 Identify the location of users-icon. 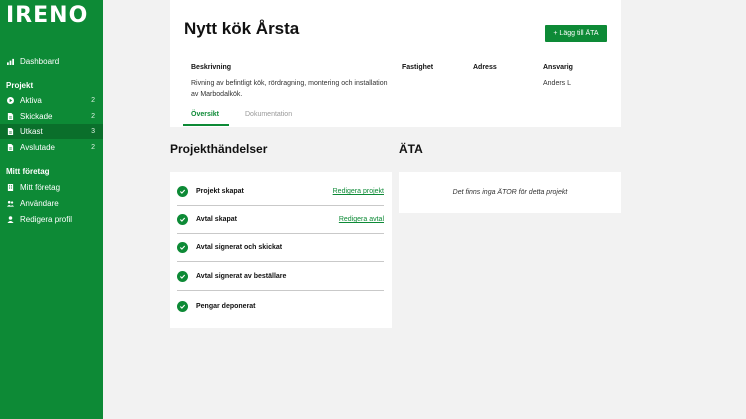
(10, 203).